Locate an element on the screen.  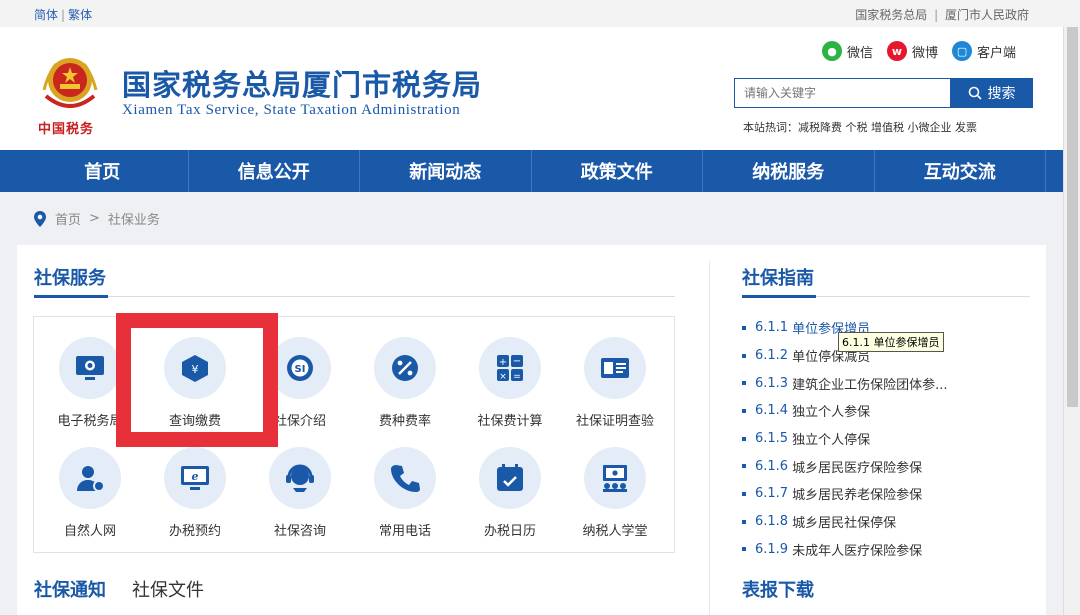
service-fee-calculator: + − × = 社保费计算 is located at coordinates (510, 383).